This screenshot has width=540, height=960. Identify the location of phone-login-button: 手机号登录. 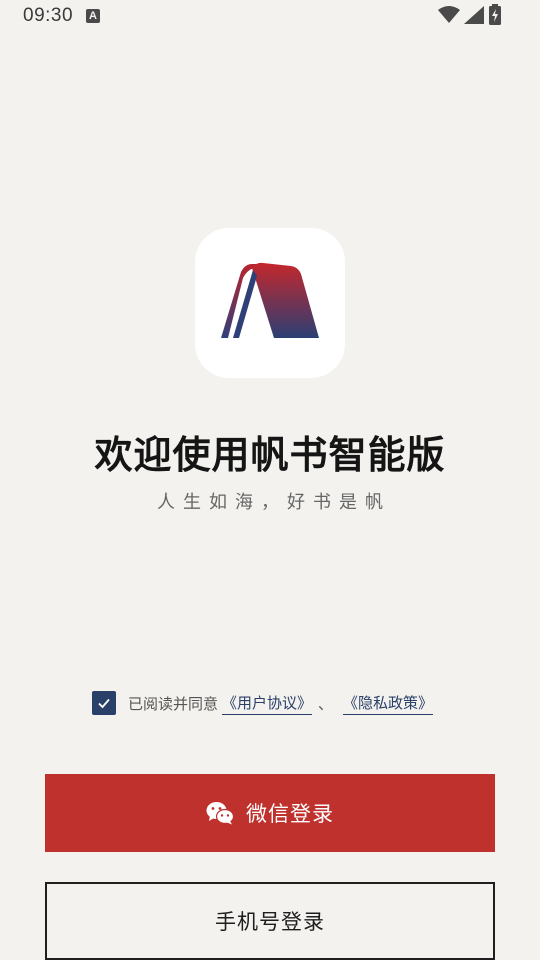
(270, 921).